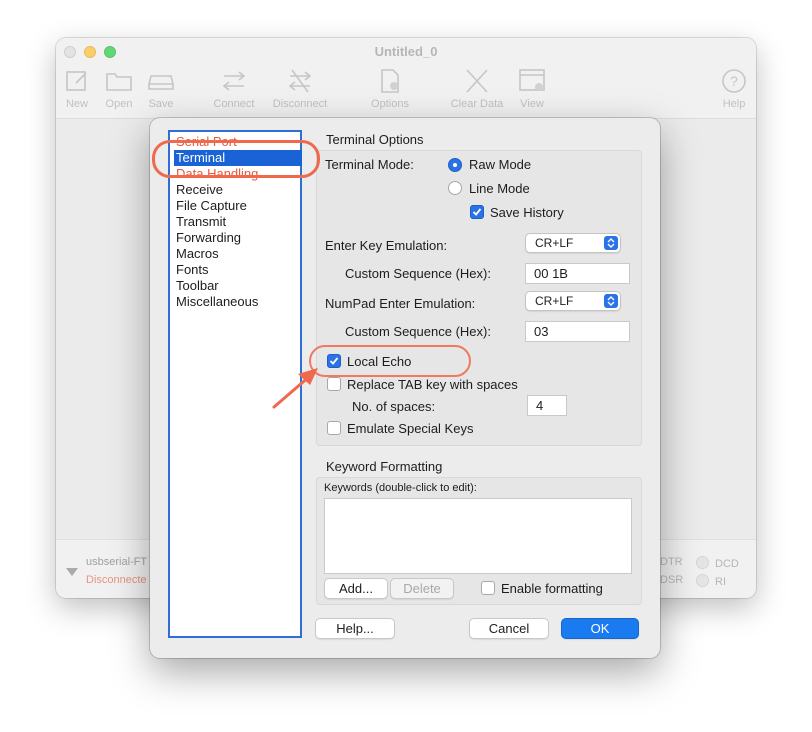 This screenshot has width=812, height=732. What do you see at coordinates (418, 331) in the screenshot?
I see `custom-sequence-2-label: Custom Sequence (Hex):` at bounding box center [418, 331].